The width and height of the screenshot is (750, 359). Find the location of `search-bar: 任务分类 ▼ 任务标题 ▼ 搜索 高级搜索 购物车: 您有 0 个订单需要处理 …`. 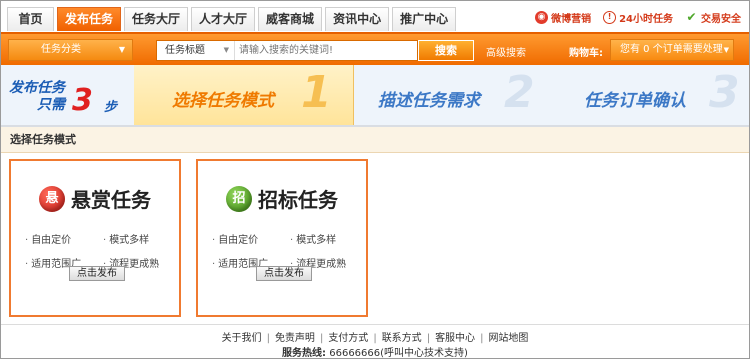

search-bar: 任务分类 ▼ 任务标题 ▼ 搜索 高级搜索 购物车: 您有 0 个订单需要处理 … is located at coordinates (375, 48).